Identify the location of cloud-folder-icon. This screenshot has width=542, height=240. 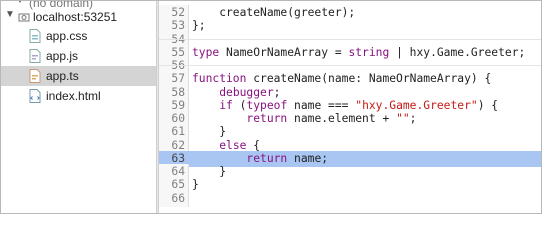
(24, 17).